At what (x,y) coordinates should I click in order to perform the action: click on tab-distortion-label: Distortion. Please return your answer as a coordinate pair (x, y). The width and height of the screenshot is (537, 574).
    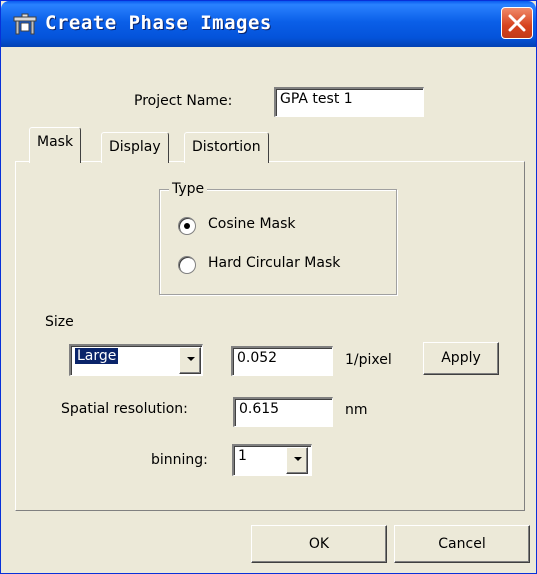
    Looking at the image, I should click on (226, 147).